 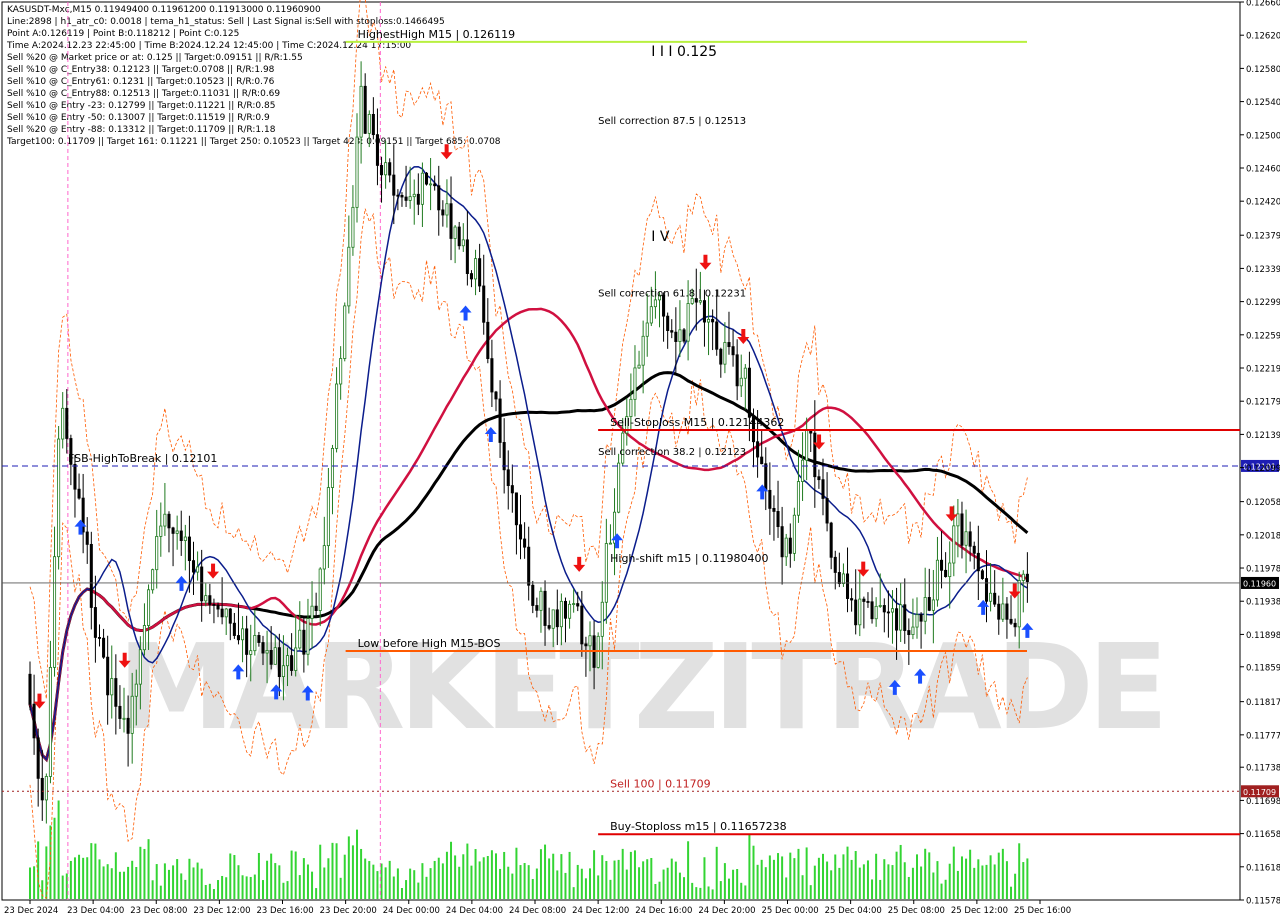 What do you see at coordinates (1263, 70) in the screenshot?
I see `y-axis-tick-label: 0.12580` at bounding box center [1263, 70].